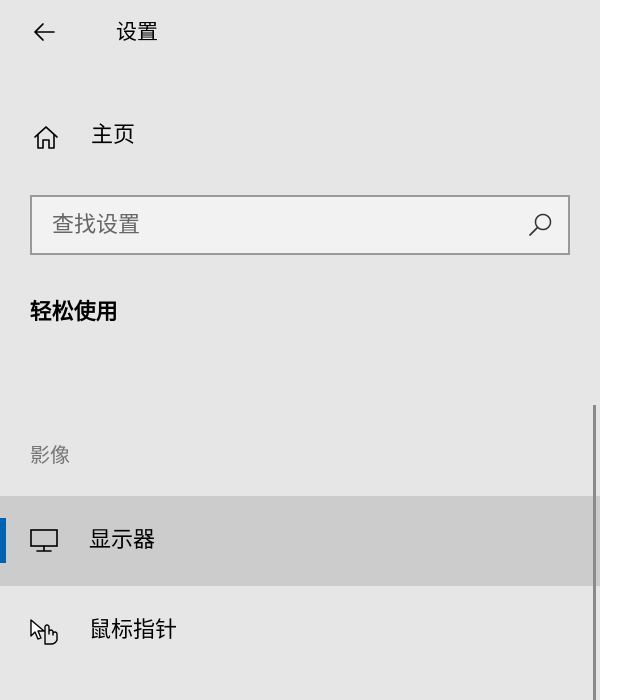 This screenshot has width=636, height=700. What do you see at coordinates (44, 541) in the screenshot?
I see `monitor-icon` at bounding box center [44, 541].